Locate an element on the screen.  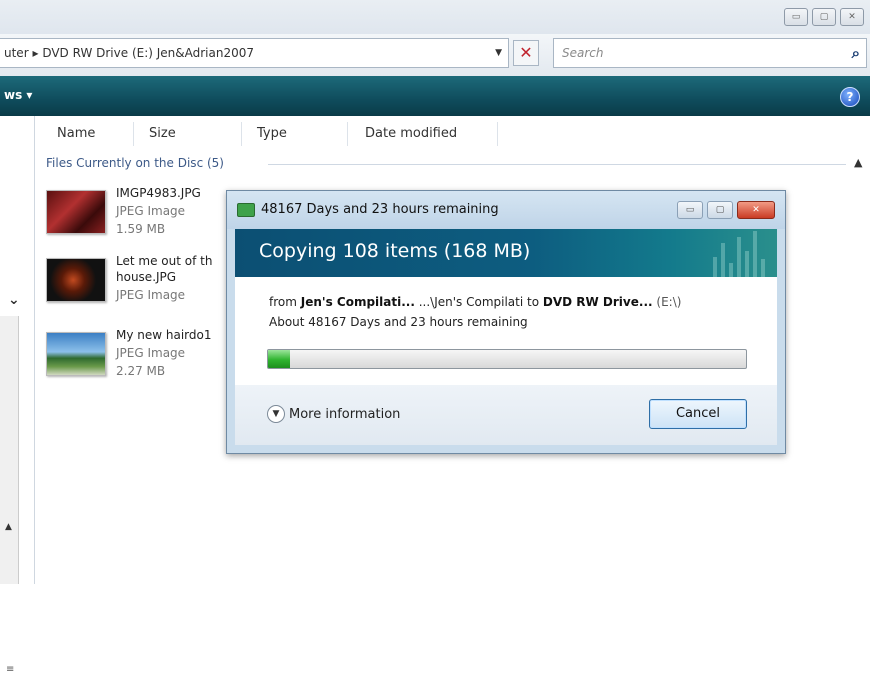
navigation-pane: ⌄ ▲ ≡ is located at coordinates (17, 395).